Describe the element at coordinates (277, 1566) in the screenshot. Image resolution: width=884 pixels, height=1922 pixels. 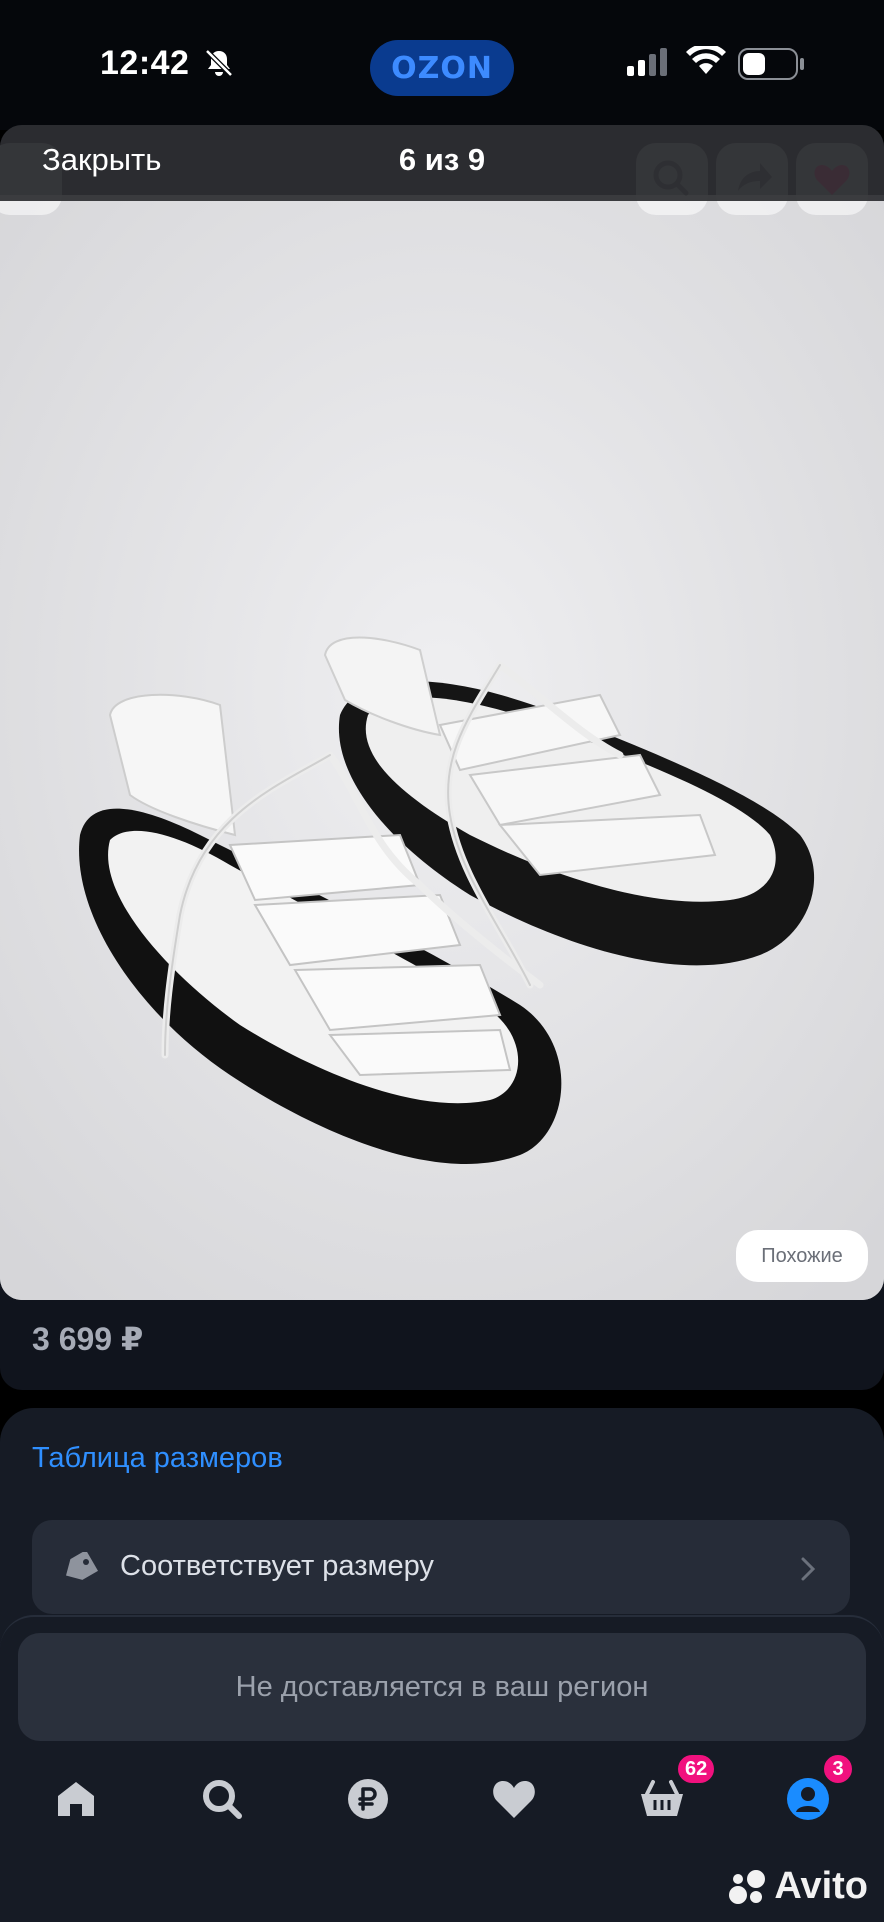
I see `size-fit-label: Соответствует размеру` at that location.